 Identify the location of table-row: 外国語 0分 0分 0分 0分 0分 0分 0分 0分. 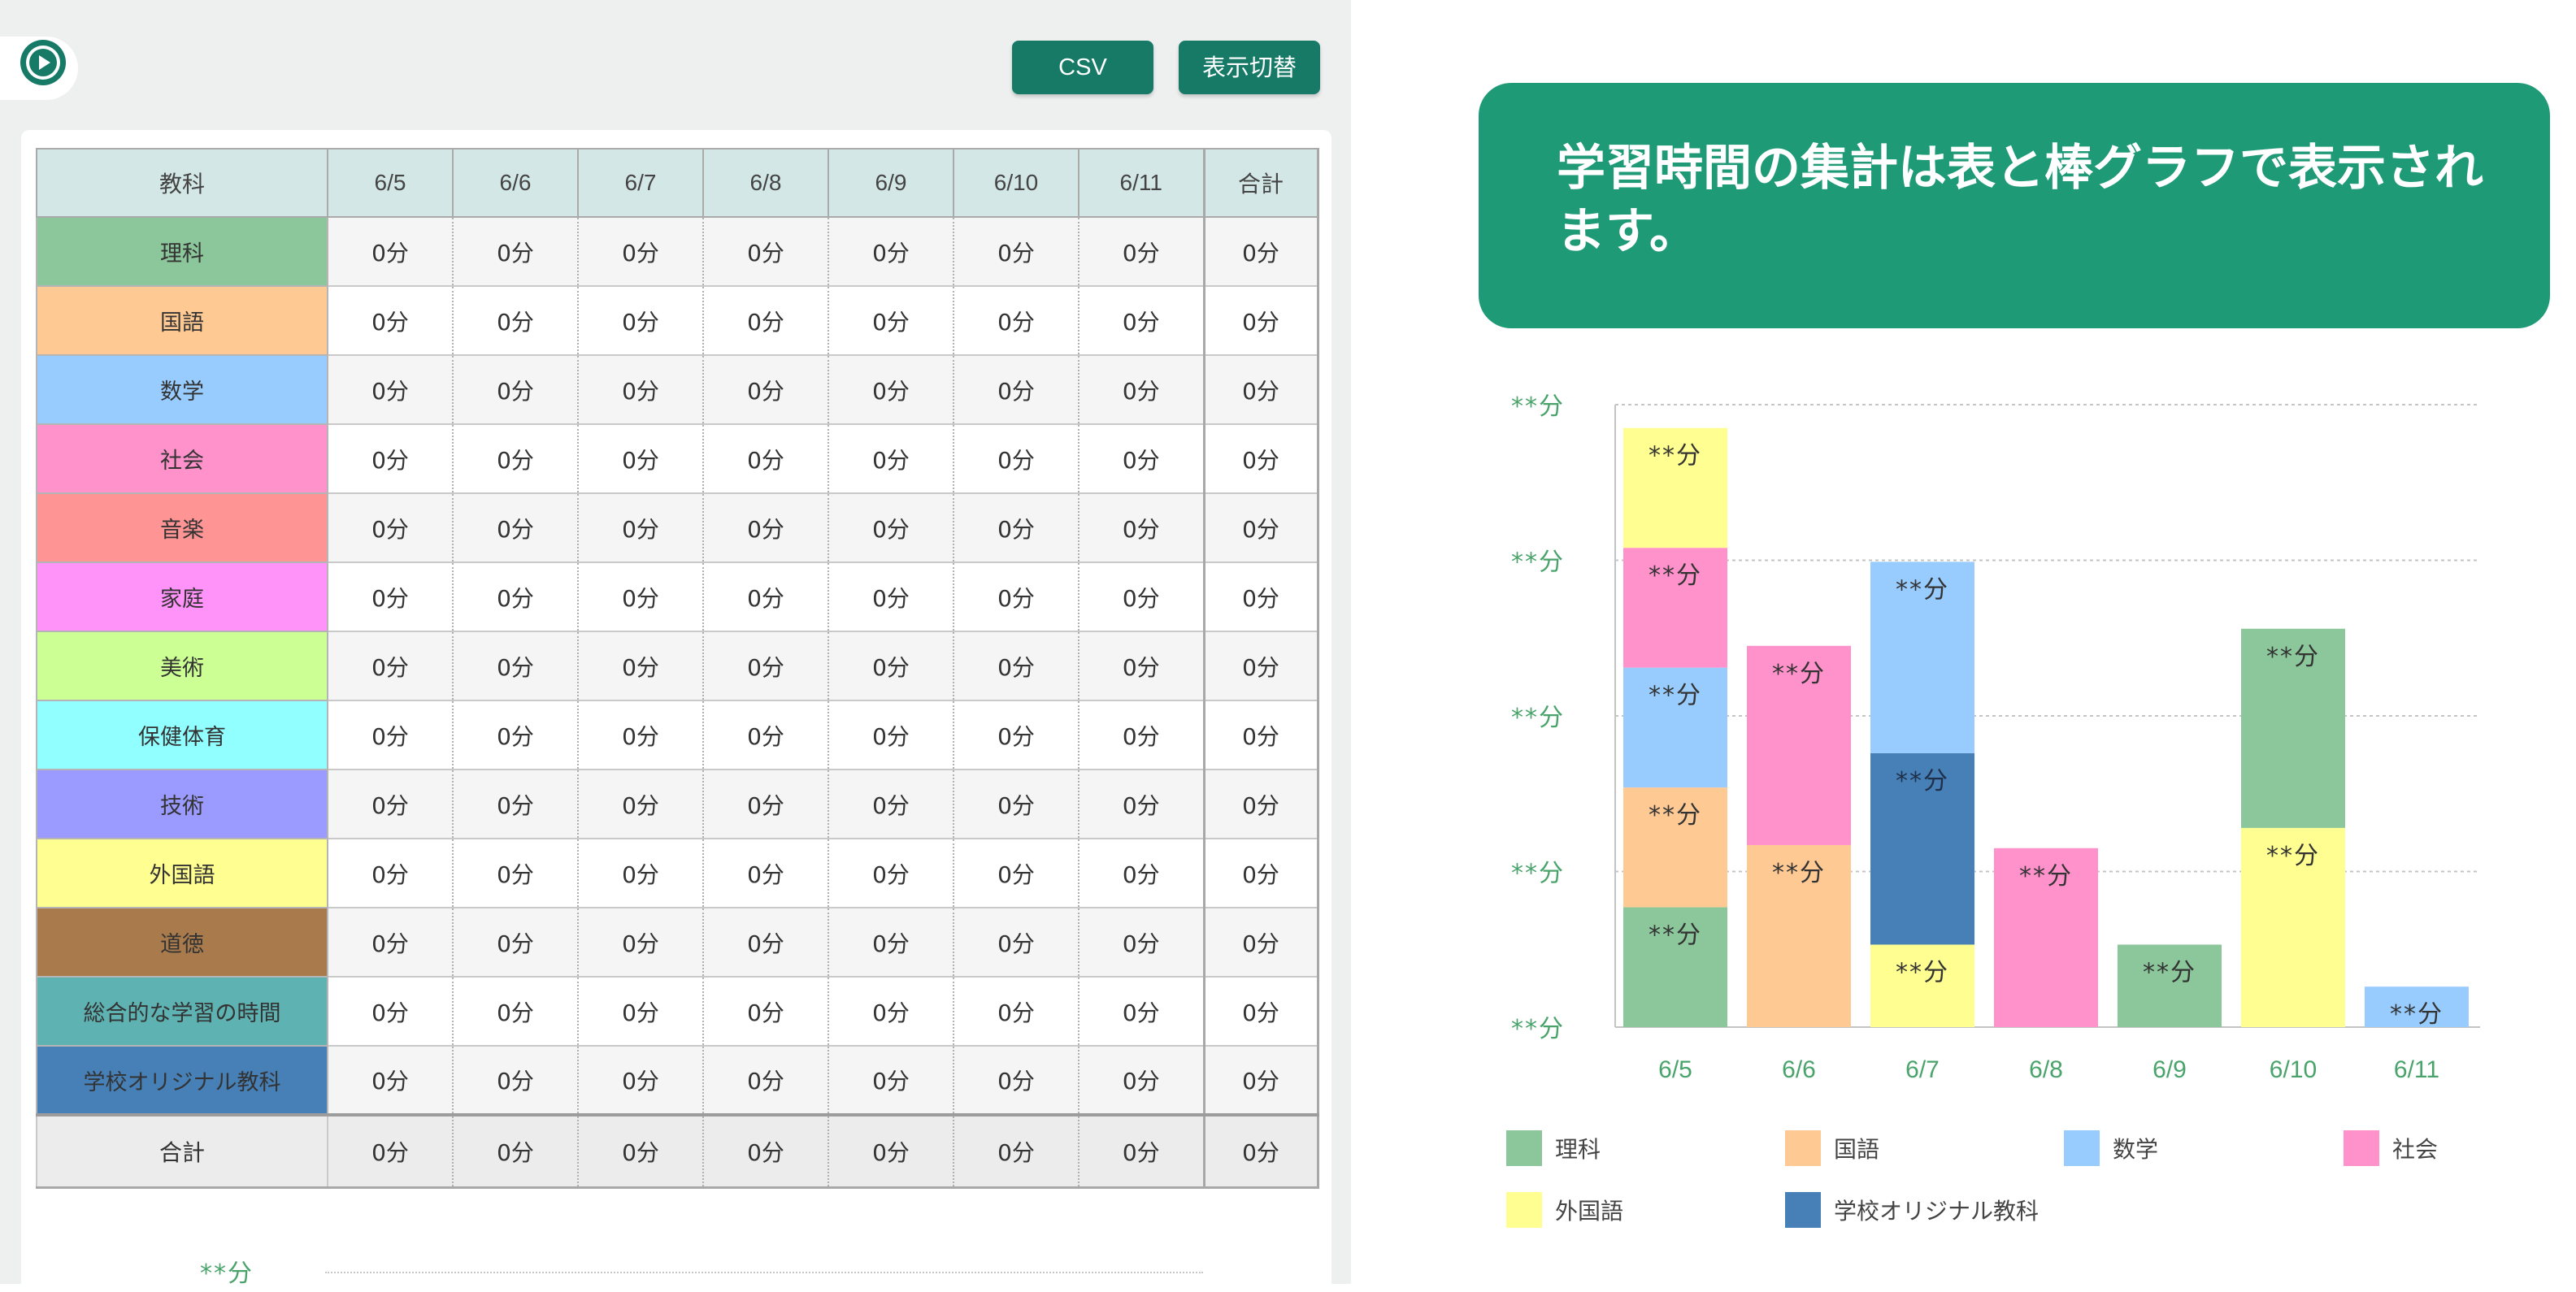
(677, 873).